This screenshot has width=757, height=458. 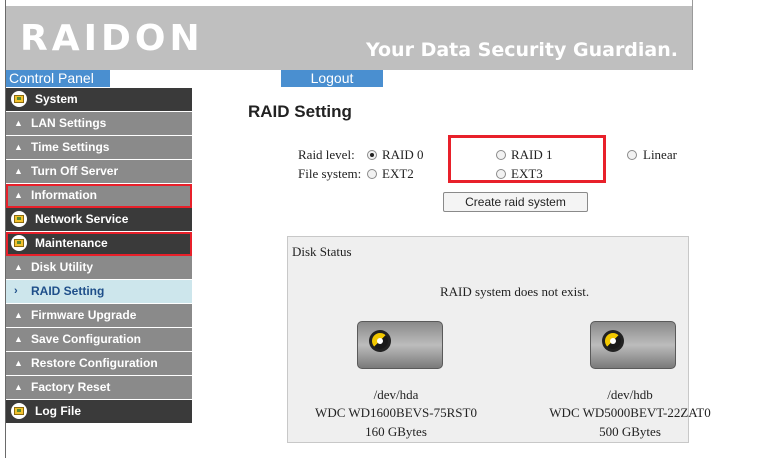 I want to click on sidebar-item-factory-reset: ▲ Factory Reset, so click(x=99, y=388).